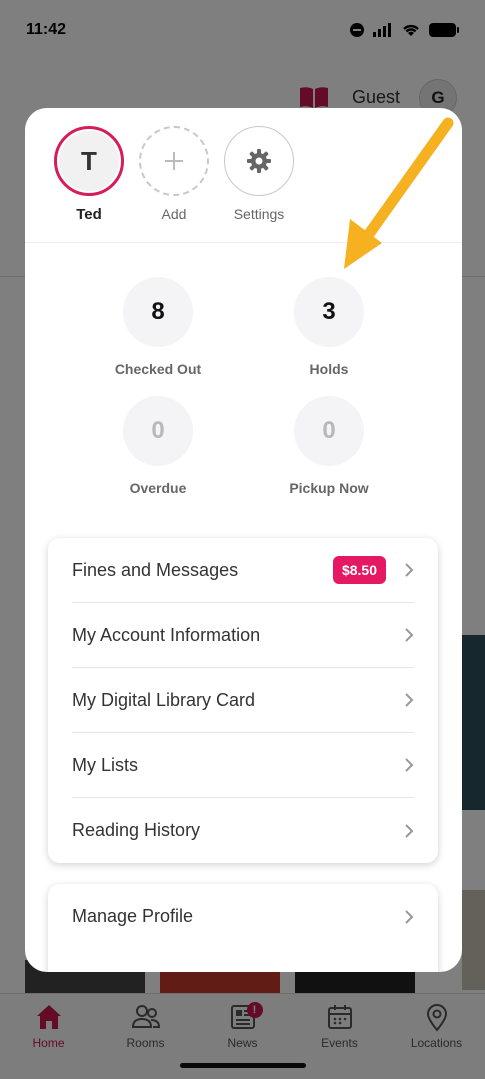 The width and height of the screenshot is (485, 1079). I want to click on settings-label: Settings, so click(259, 214).